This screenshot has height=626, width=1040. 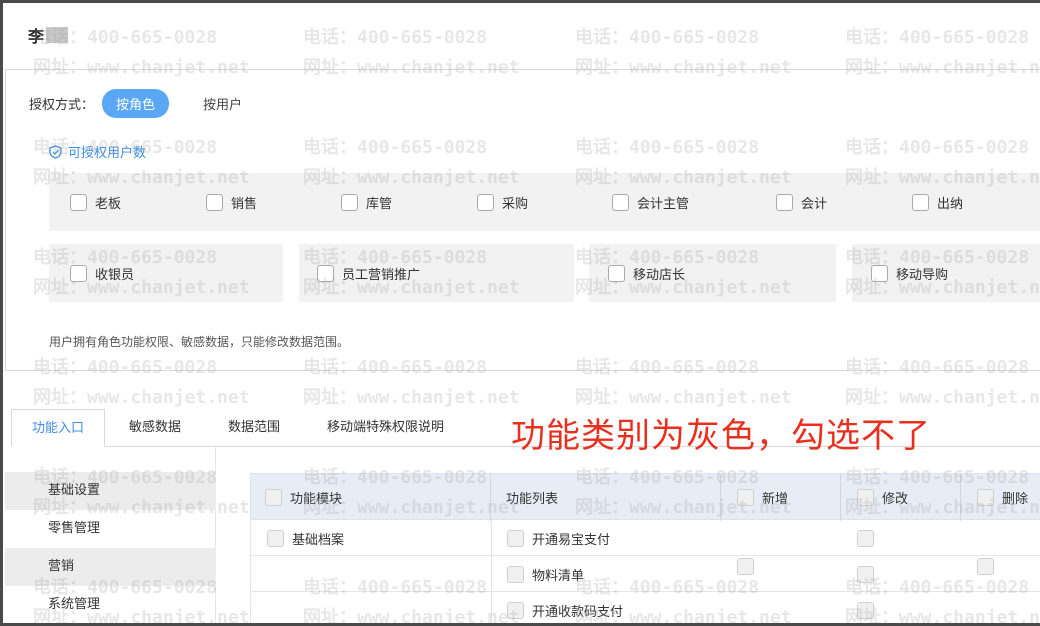 What do you see at coordinates (901, 497) in the screenshot?
I see `col-edit: 修改` at bounding box center [901, 497].